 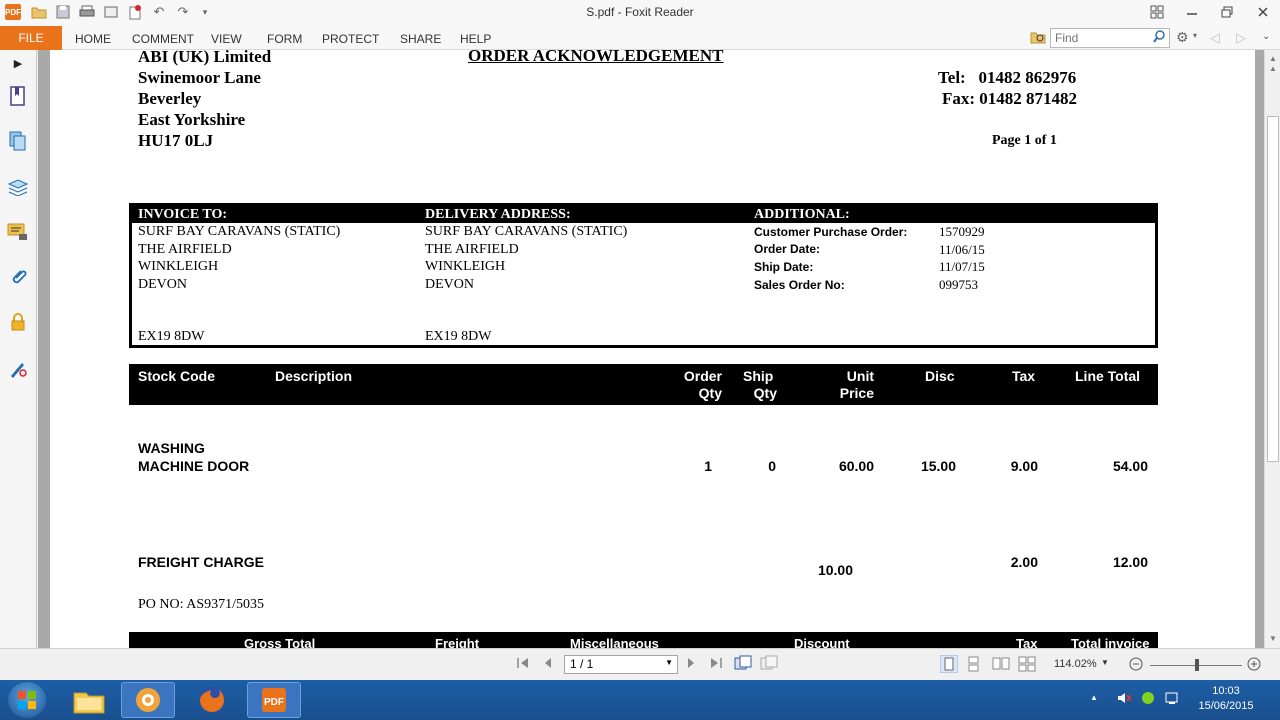 What do you see at coordinates (1001, 665) in the screenshot?
I see `facing-view-icon` at bounding box center [1001, 665].